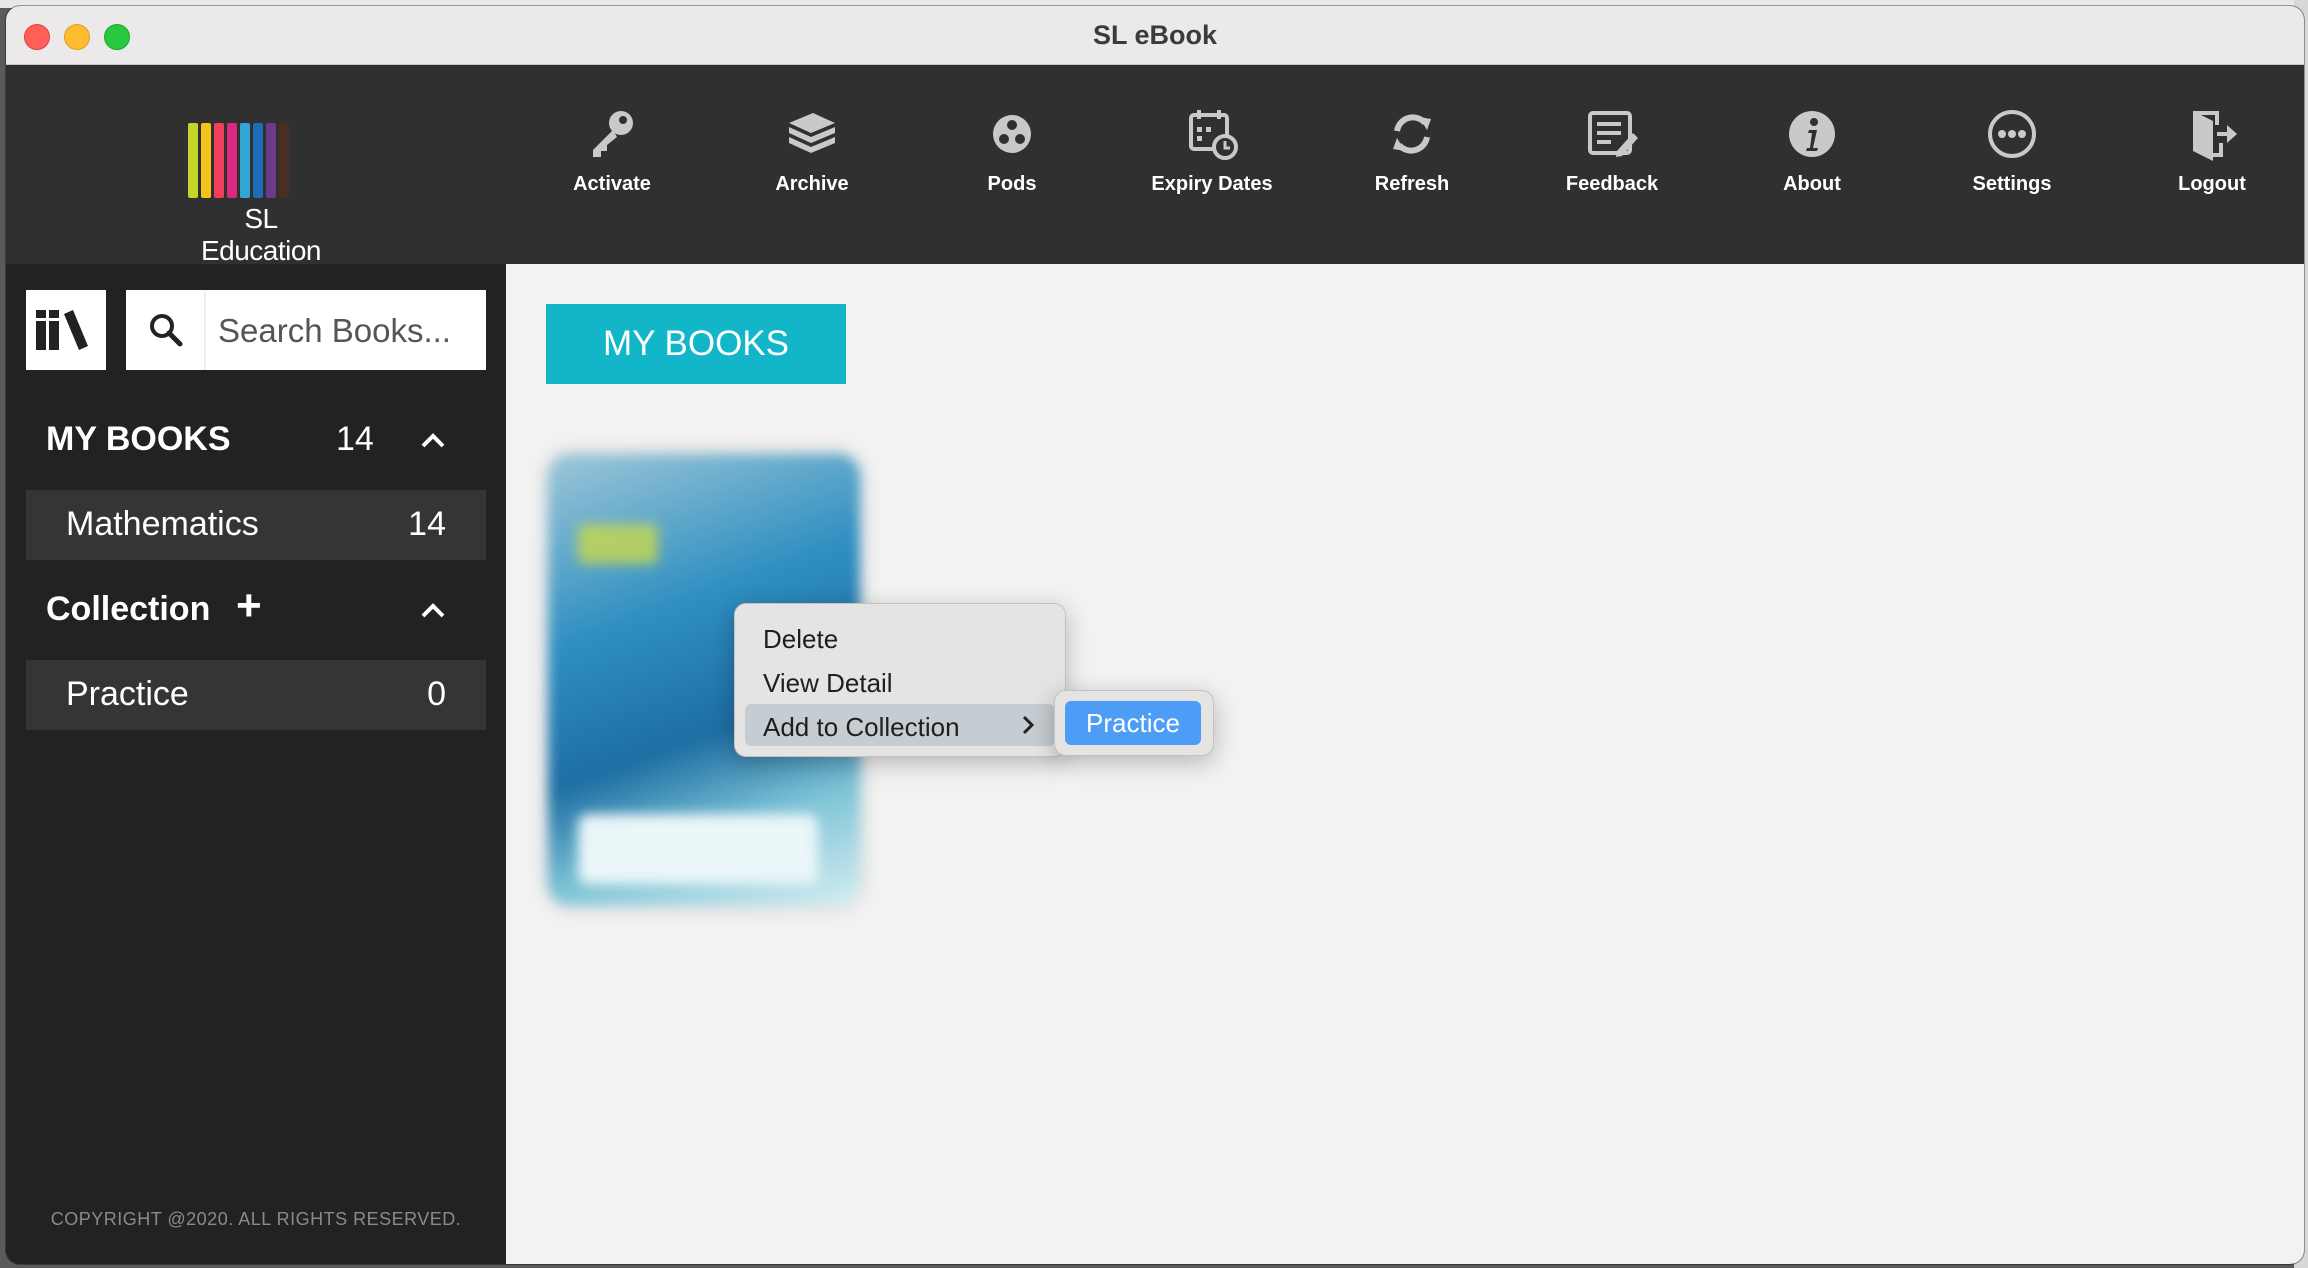  I want to click on my-books-title: MY BOOKS, so click(138, 439).